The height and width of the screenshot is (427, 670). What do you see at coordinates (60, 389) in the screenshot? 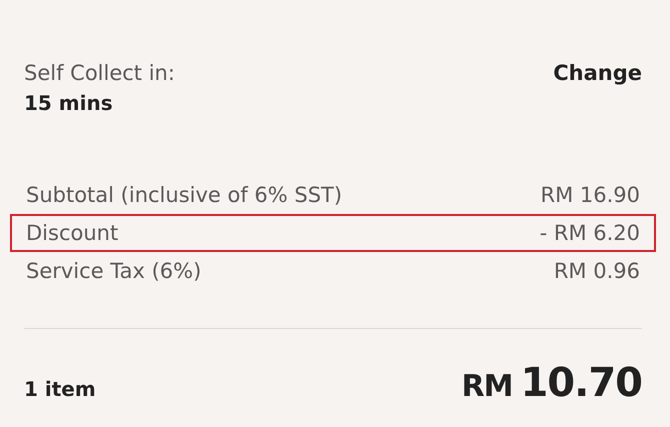
I see `item-count: 1 item` at bounding box center [60, 389].